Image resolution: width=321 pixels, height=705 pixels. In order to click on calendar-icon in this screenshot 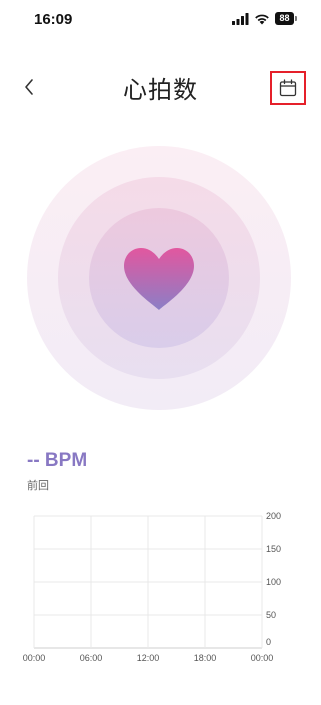, I will do `click(288, 88)`.